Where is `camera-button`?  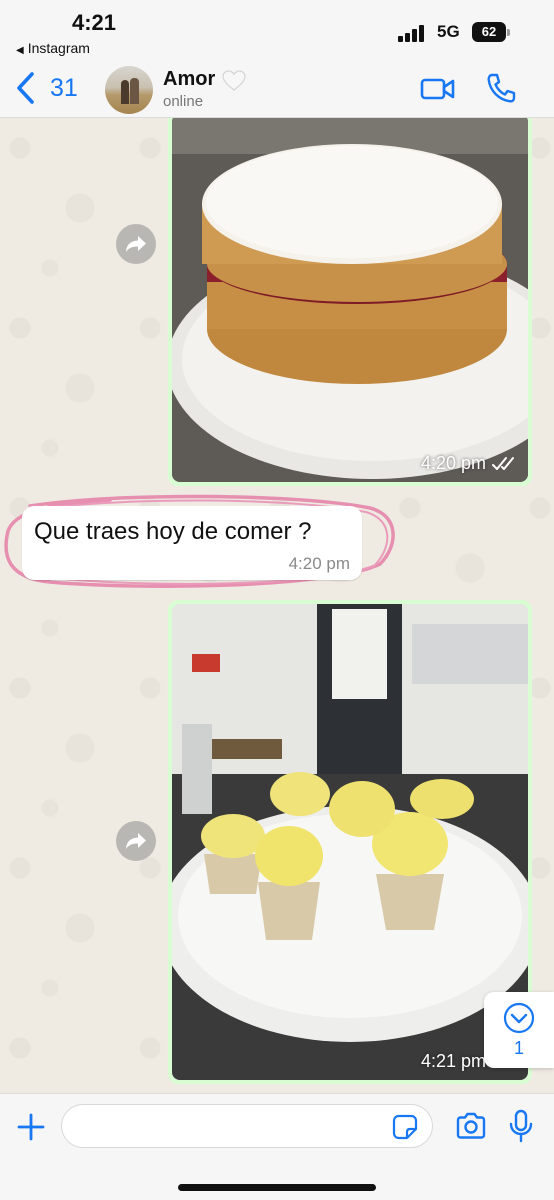
camera-button is located at coordinates (471, 1126).